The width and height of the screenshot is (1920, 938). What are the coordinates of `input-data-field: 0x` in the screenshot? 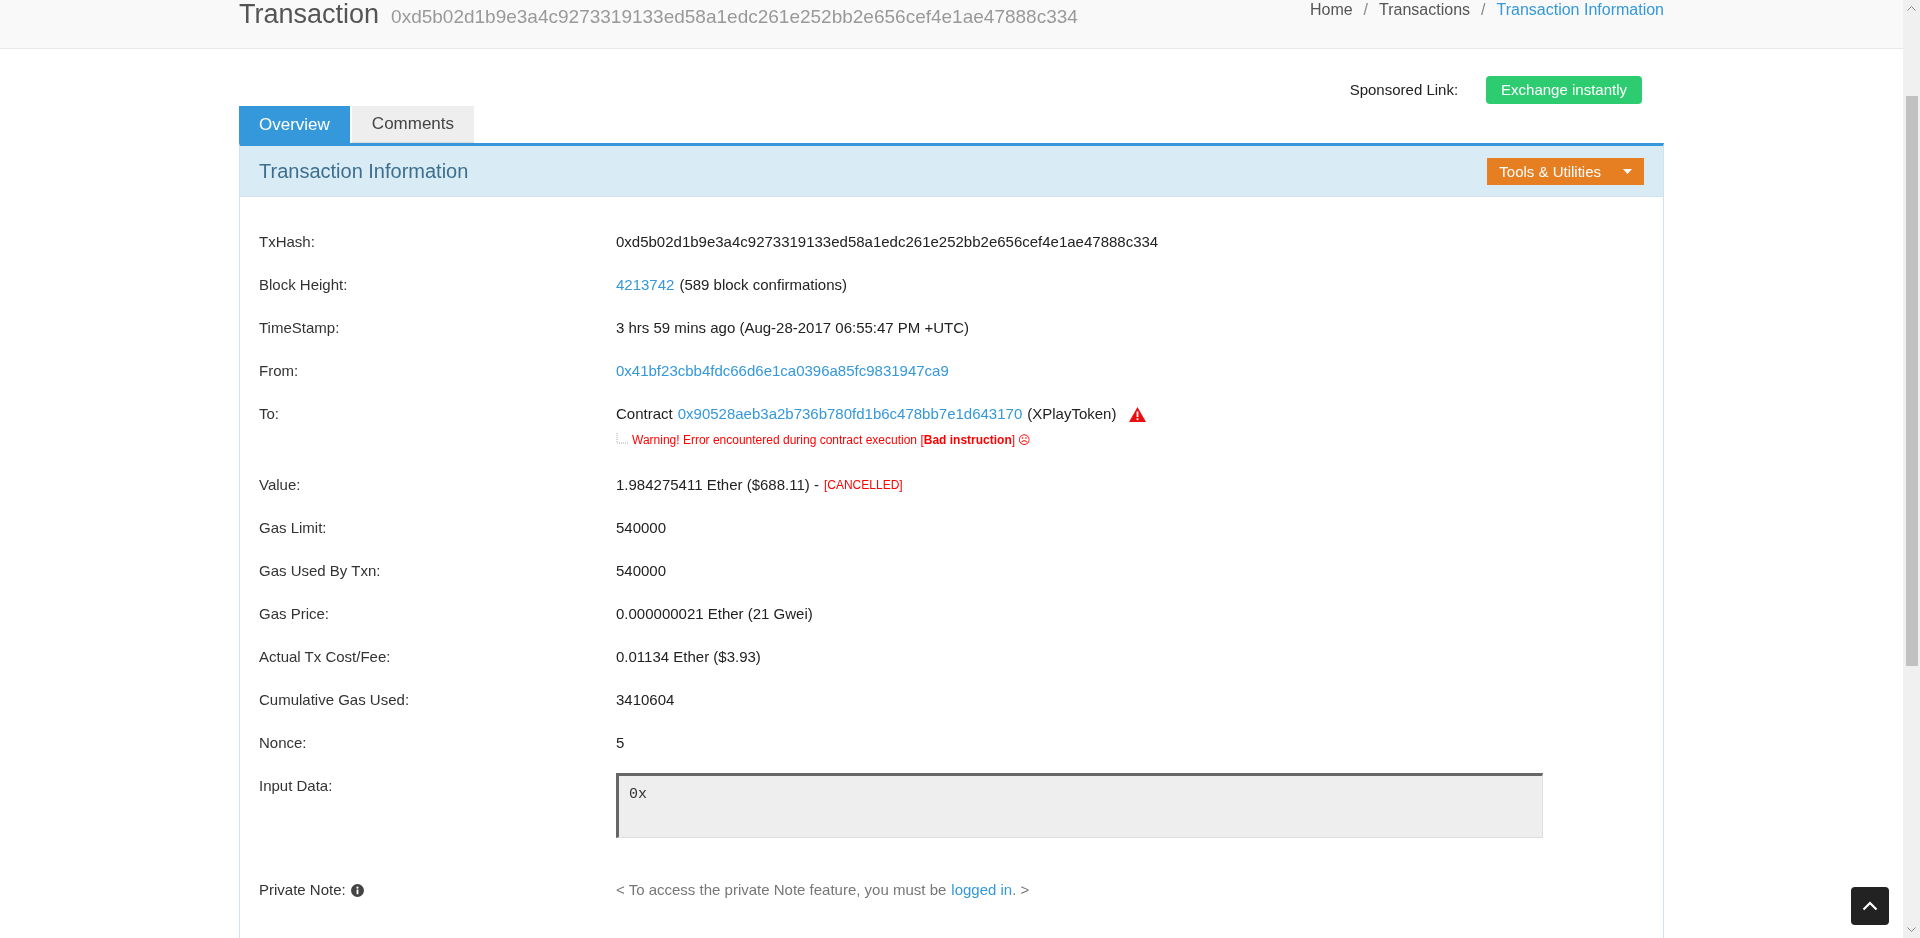 It's located at (1079, 805).